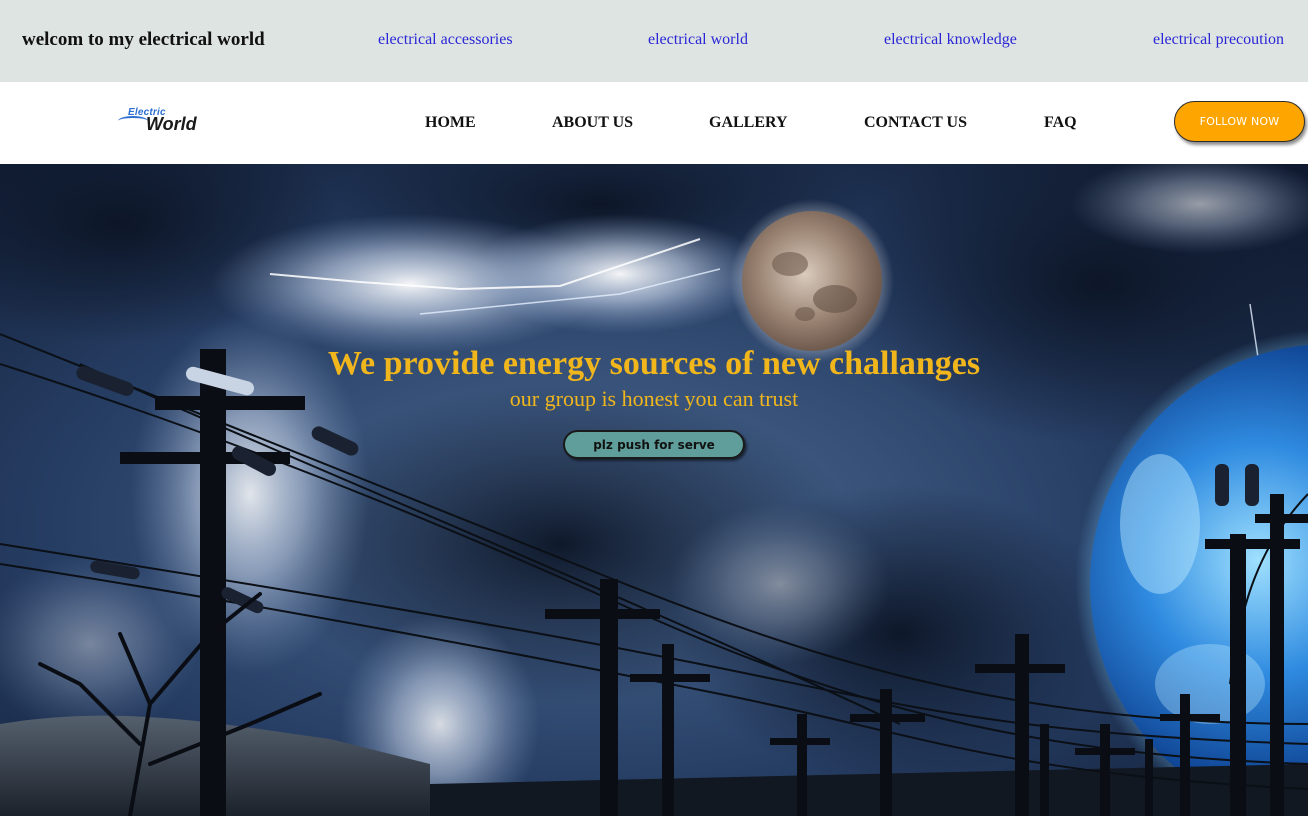 This screenshot has height=816, width=1308. I want to click on link-electrical-knowledge: electrical knowledge, so click(950, 40).